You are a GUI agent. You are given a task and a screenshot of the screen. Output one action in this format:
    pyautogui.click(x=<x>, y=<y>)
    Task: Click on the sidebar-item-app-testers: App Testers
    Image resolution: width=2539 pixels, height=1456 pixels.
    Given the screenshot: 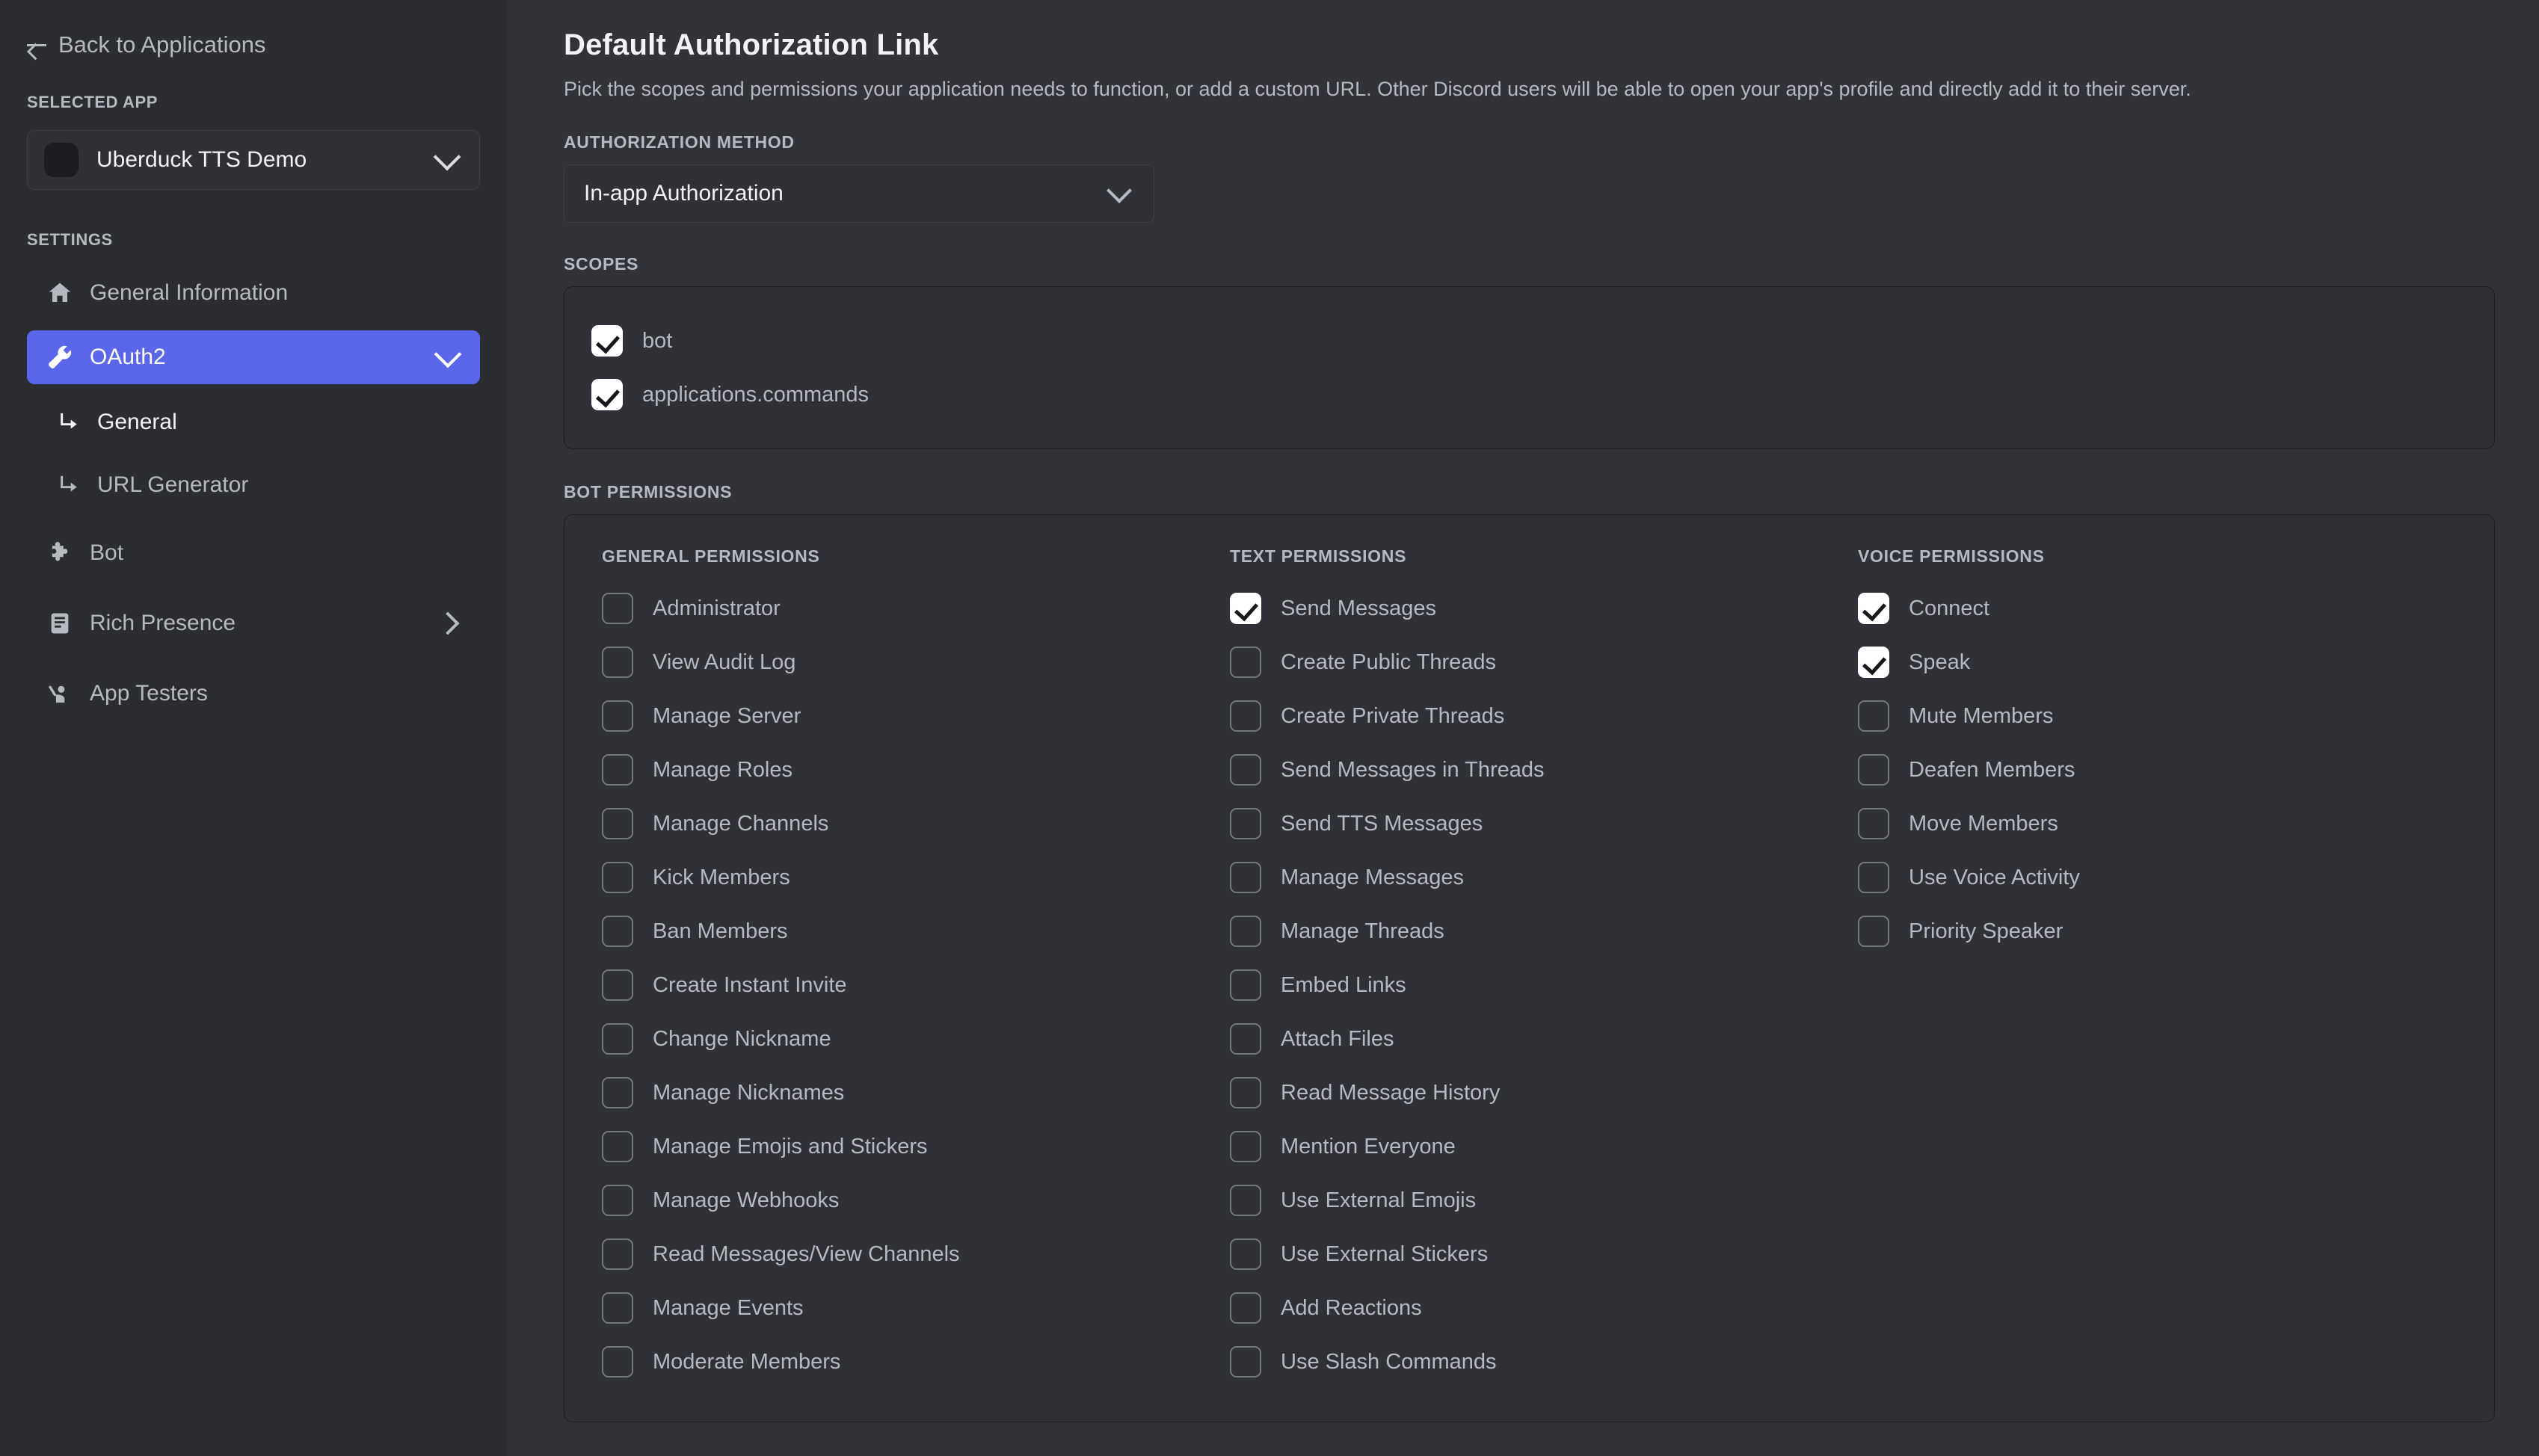 What is the action you would take?
    pyautogui.click(x=253, y=694)
    